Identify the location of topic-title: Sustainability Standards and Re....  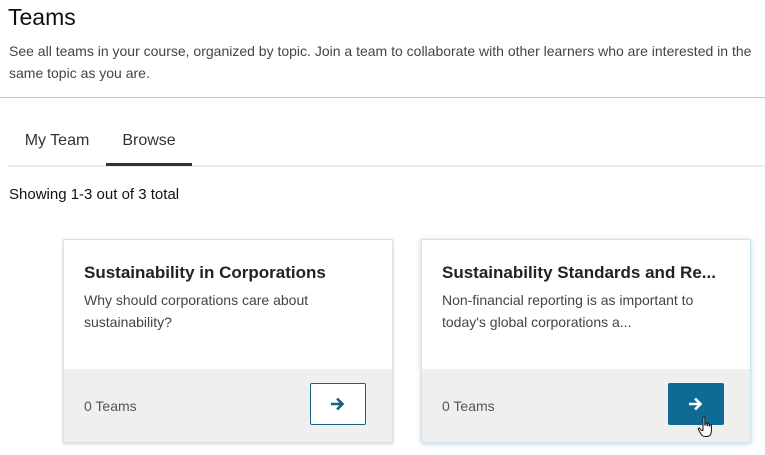
(590, 273).